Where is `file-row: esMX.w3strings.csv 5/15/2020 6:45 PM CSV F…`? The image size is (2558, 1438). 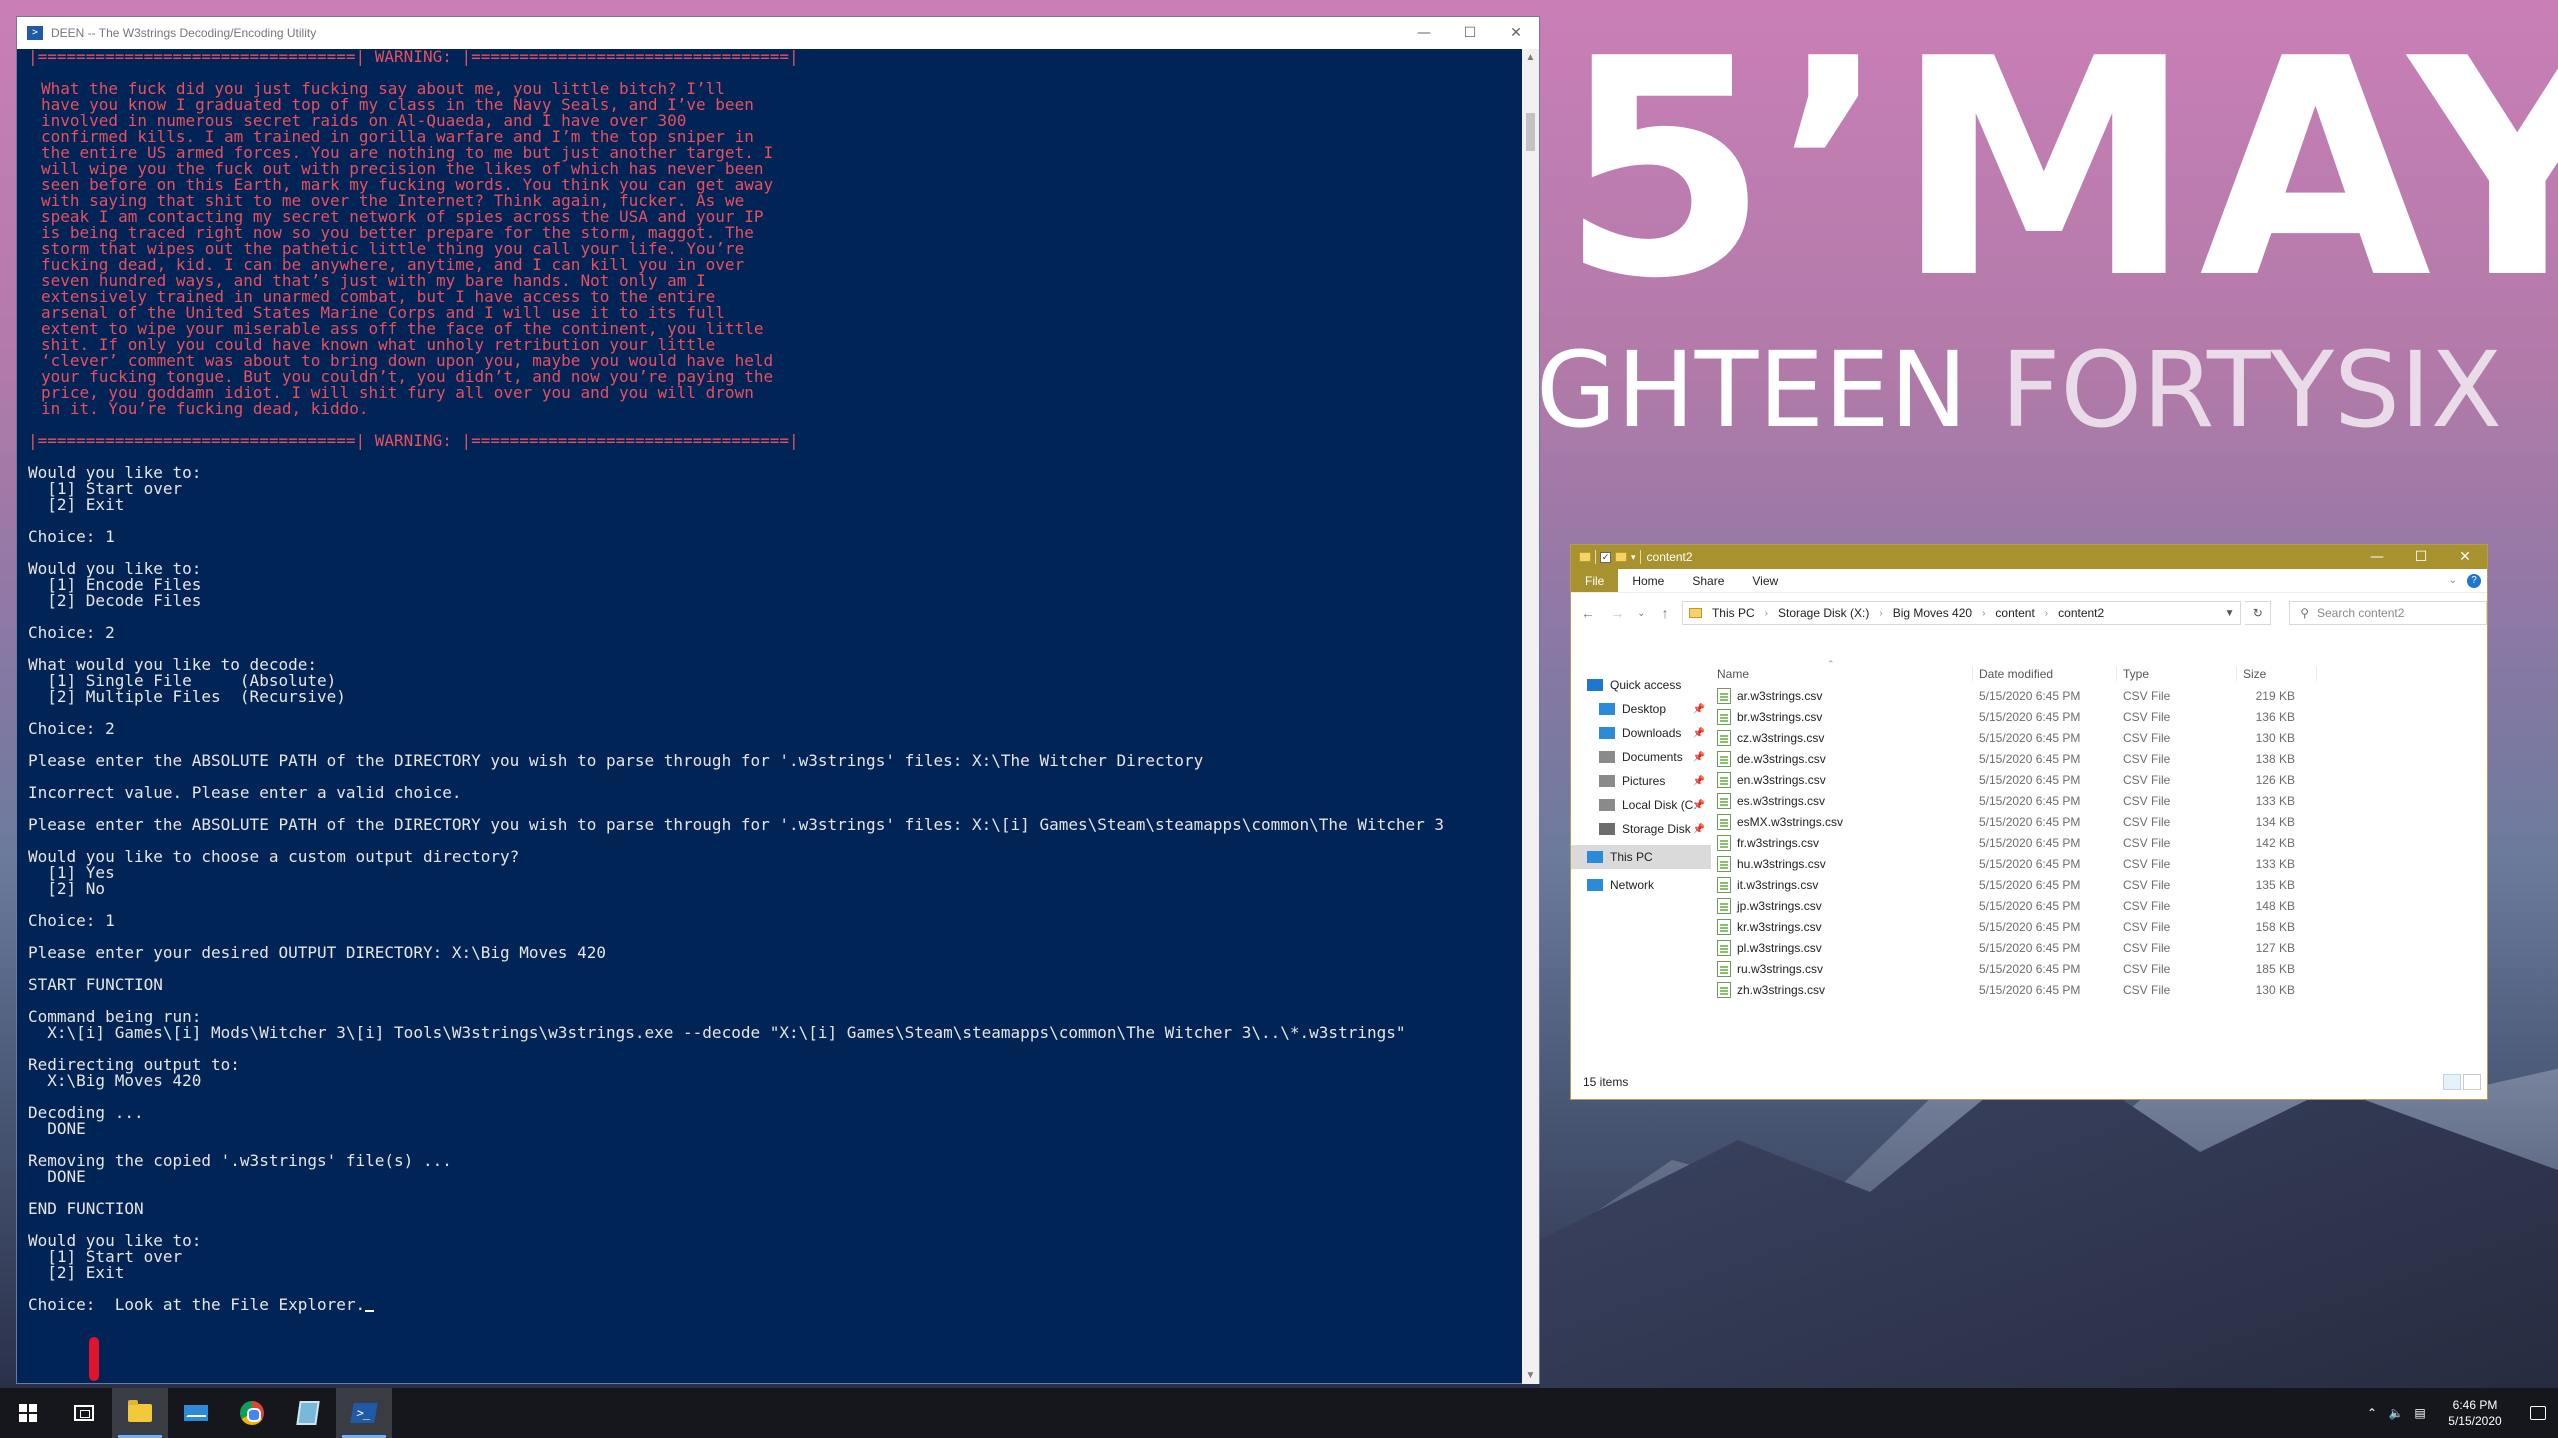 file-row: esMX.w3strings.csv 5/15/2020 6:45 PM CSV F… is located at coordinates (2100, 821).